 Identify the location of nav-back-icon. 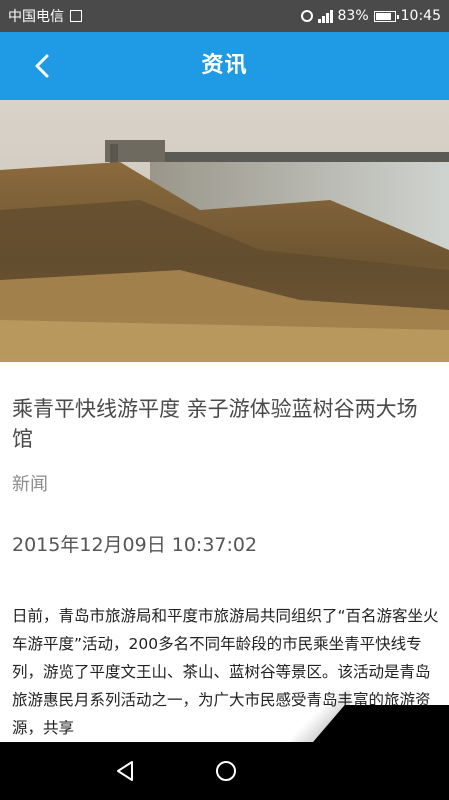
(126, 771).